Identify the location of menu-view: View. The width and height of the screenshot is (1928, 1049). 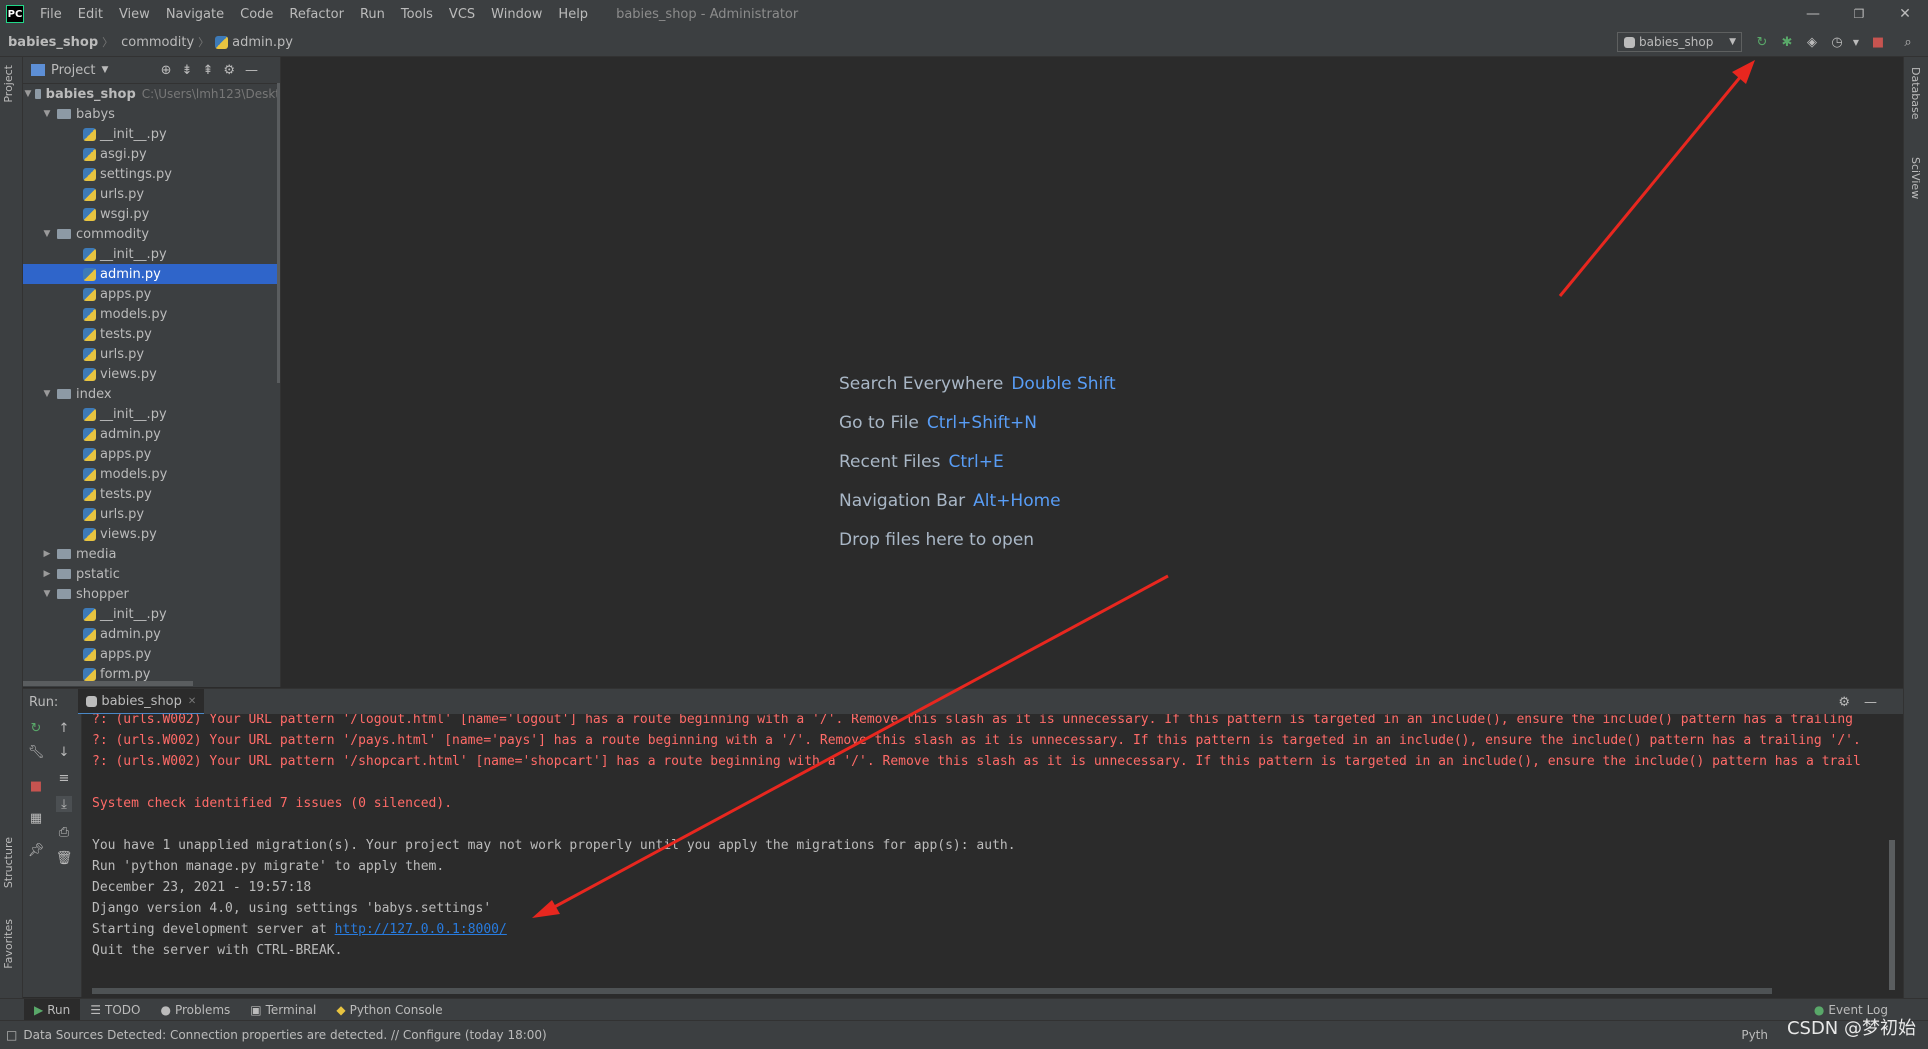
(134, 14).